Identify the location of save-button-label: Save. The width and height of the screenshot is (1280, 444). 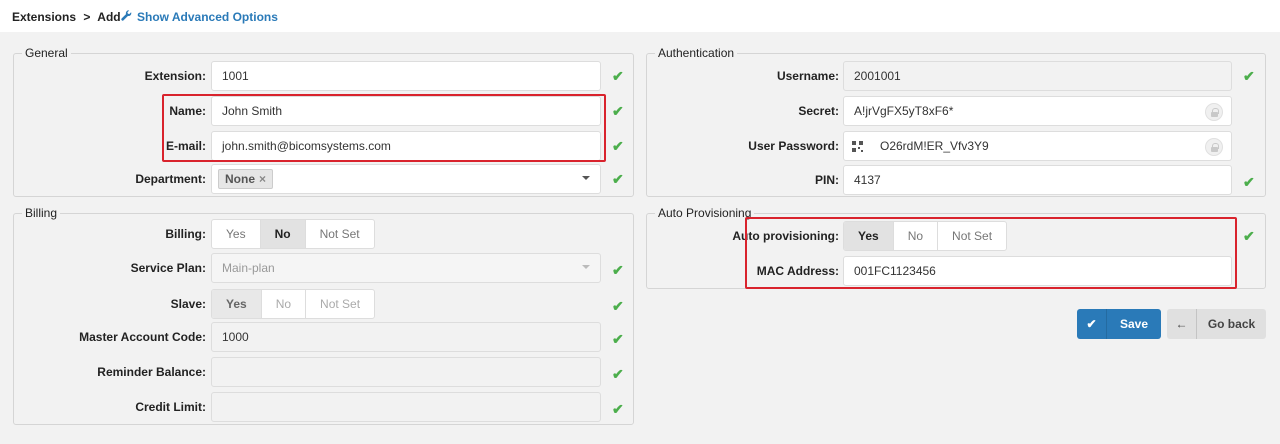
(1134, 324).